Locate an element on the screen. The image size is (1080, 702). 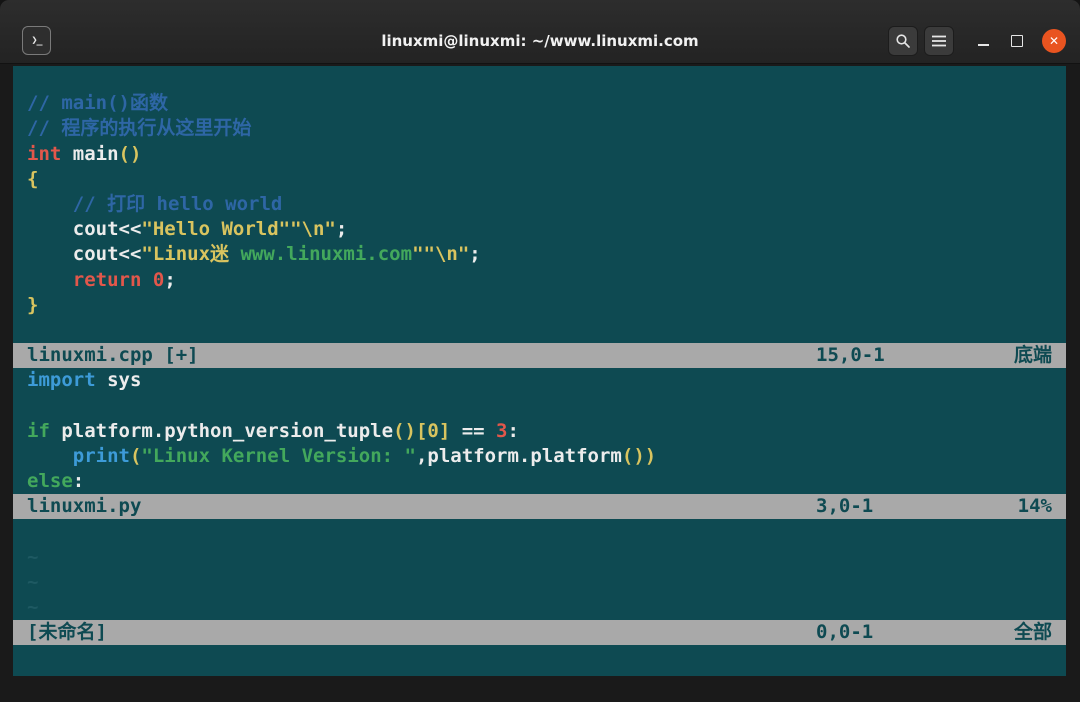
vim-statusline-cpp: linuxmi.cpp [+] 15,0-1 底端 is located at coordinates (539, 356).